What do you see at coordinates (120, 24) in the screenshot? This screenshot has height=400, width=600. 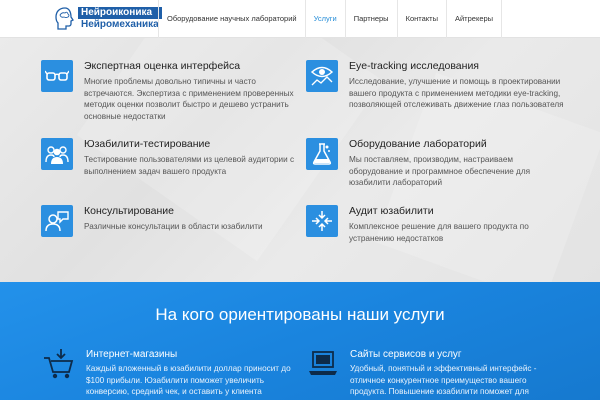 I see `logo-subtitle: Нейромеханика` at bounding box center [120, 24].